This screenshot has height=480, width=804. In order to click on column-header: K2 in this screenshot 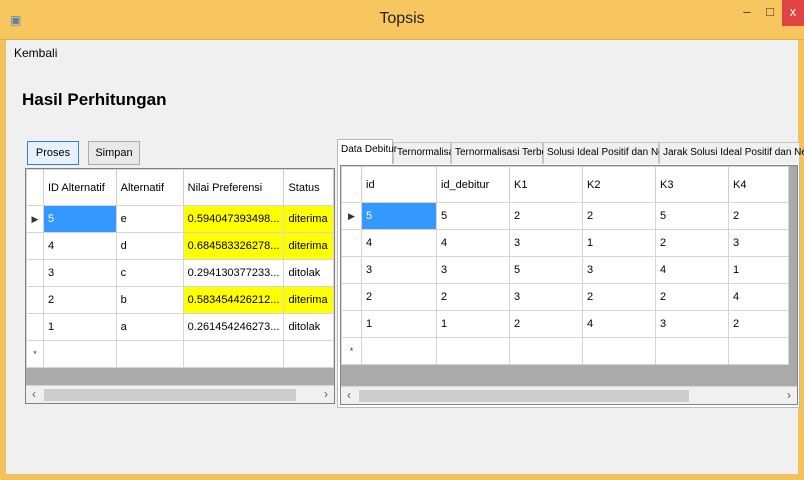, I will do `click(619, 184)`.